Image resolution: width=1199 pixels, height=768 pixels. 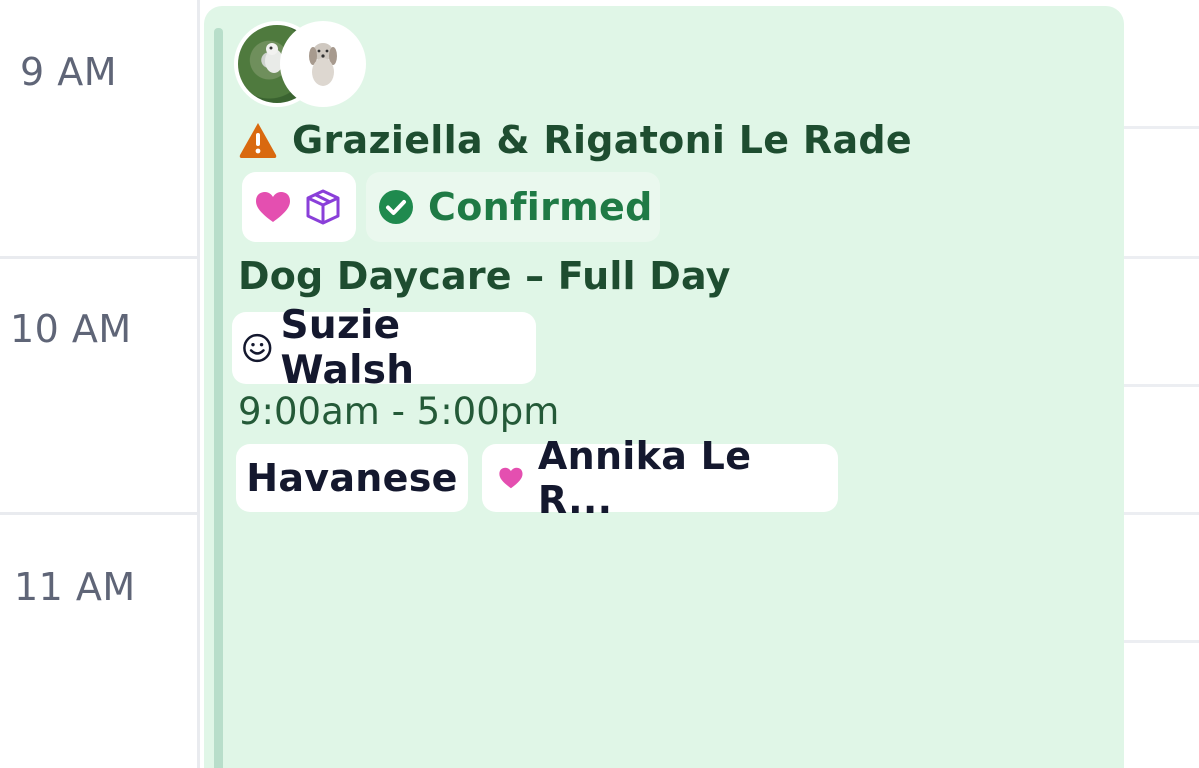 What do you see at coordinates (602, 140) in the screenshot?
I see `pet-name: Graziella & Rigatoni Le Rade` at bounding box center [602, 140].